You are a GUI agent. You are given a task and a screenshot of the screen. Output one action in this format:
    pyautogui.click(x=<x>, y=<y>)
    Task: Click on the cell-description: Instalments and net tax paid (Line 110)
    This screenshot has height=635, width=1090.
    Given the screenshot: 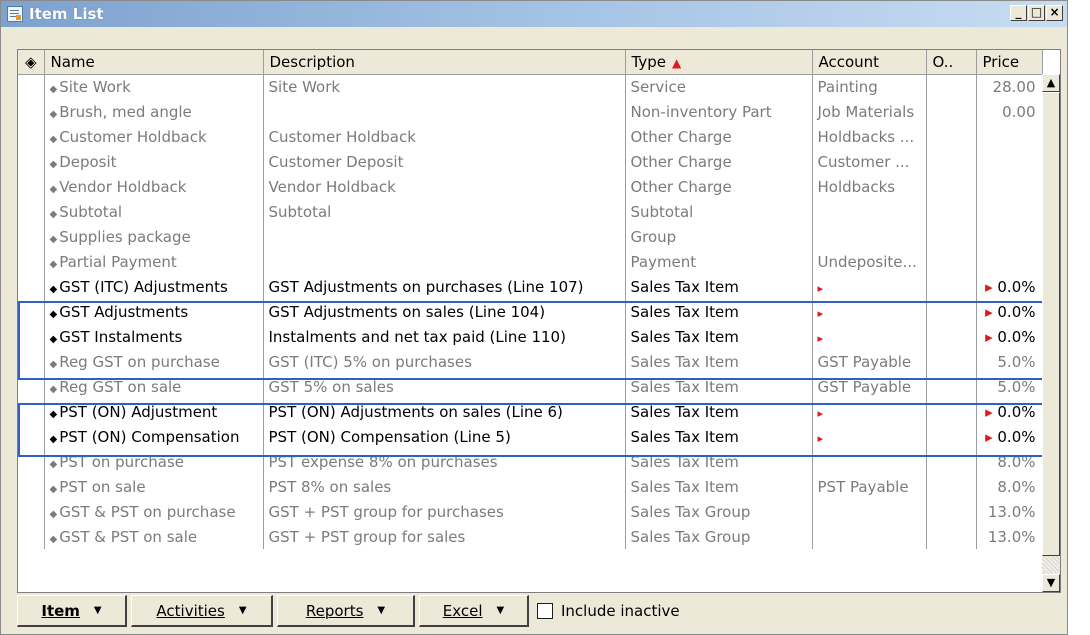 What is the action you would take?
    pyautogui.click(x=444, y=336)
    